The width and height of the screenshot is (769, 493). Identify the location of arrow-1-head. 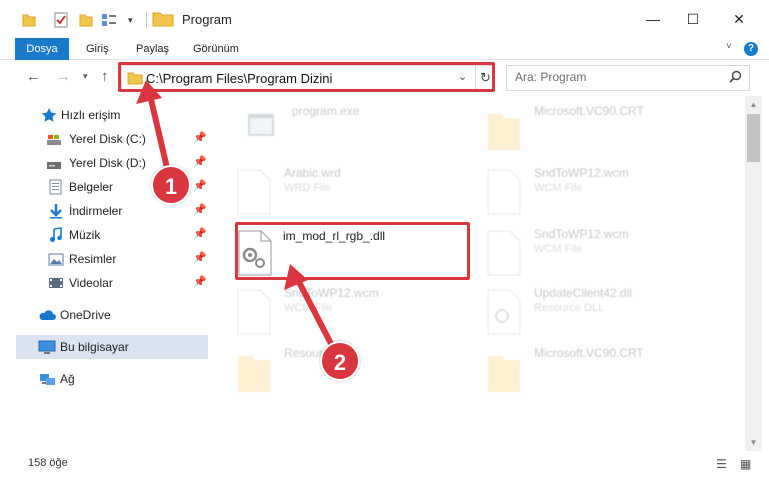
(149, 92).